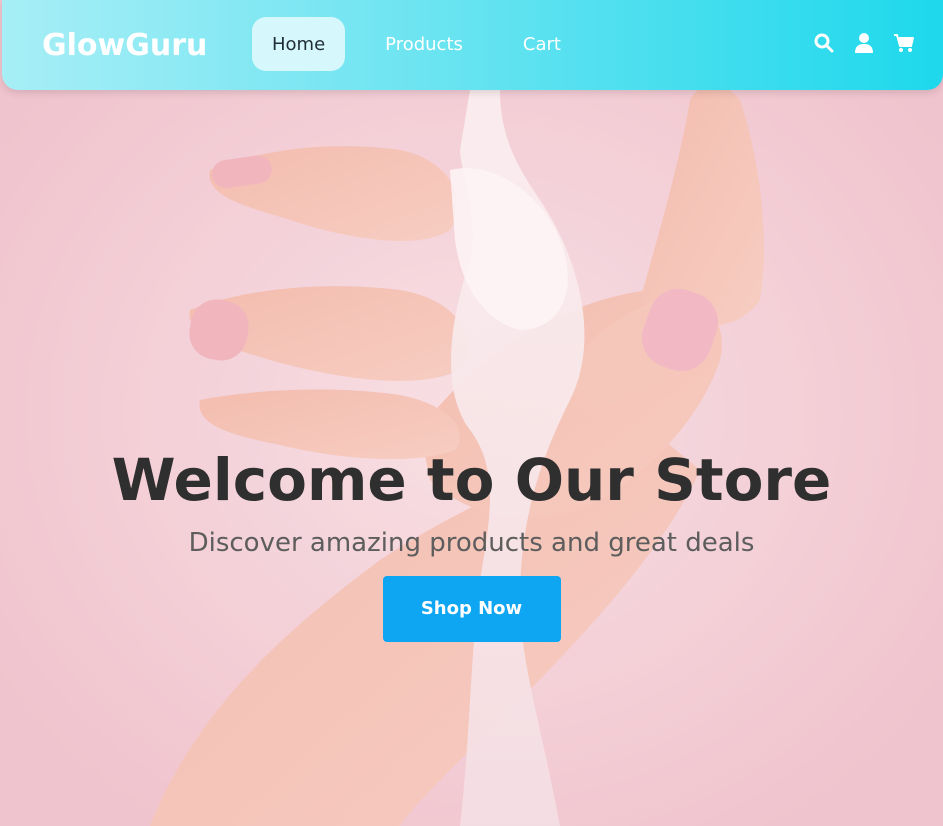 The image size is (943, 826). I want to click on hero-title: Welcome to Our Store, so click(471, 480).